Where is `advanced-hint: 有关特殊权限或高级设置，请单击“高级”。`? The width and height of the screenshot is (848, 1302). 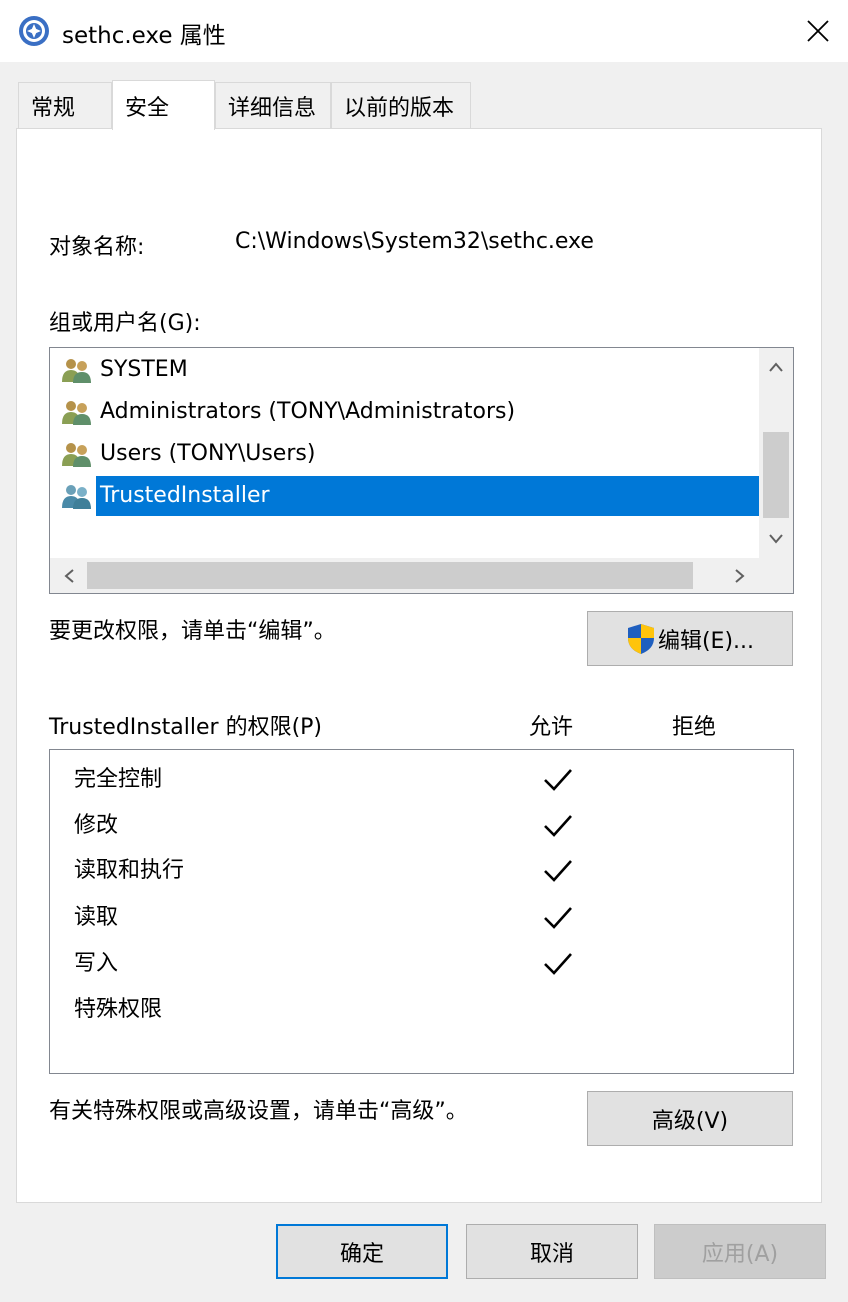 advanced-hint: 有关特殊权限或高级设置，请单击“高级”。 is located at coordinates (258, 1111).